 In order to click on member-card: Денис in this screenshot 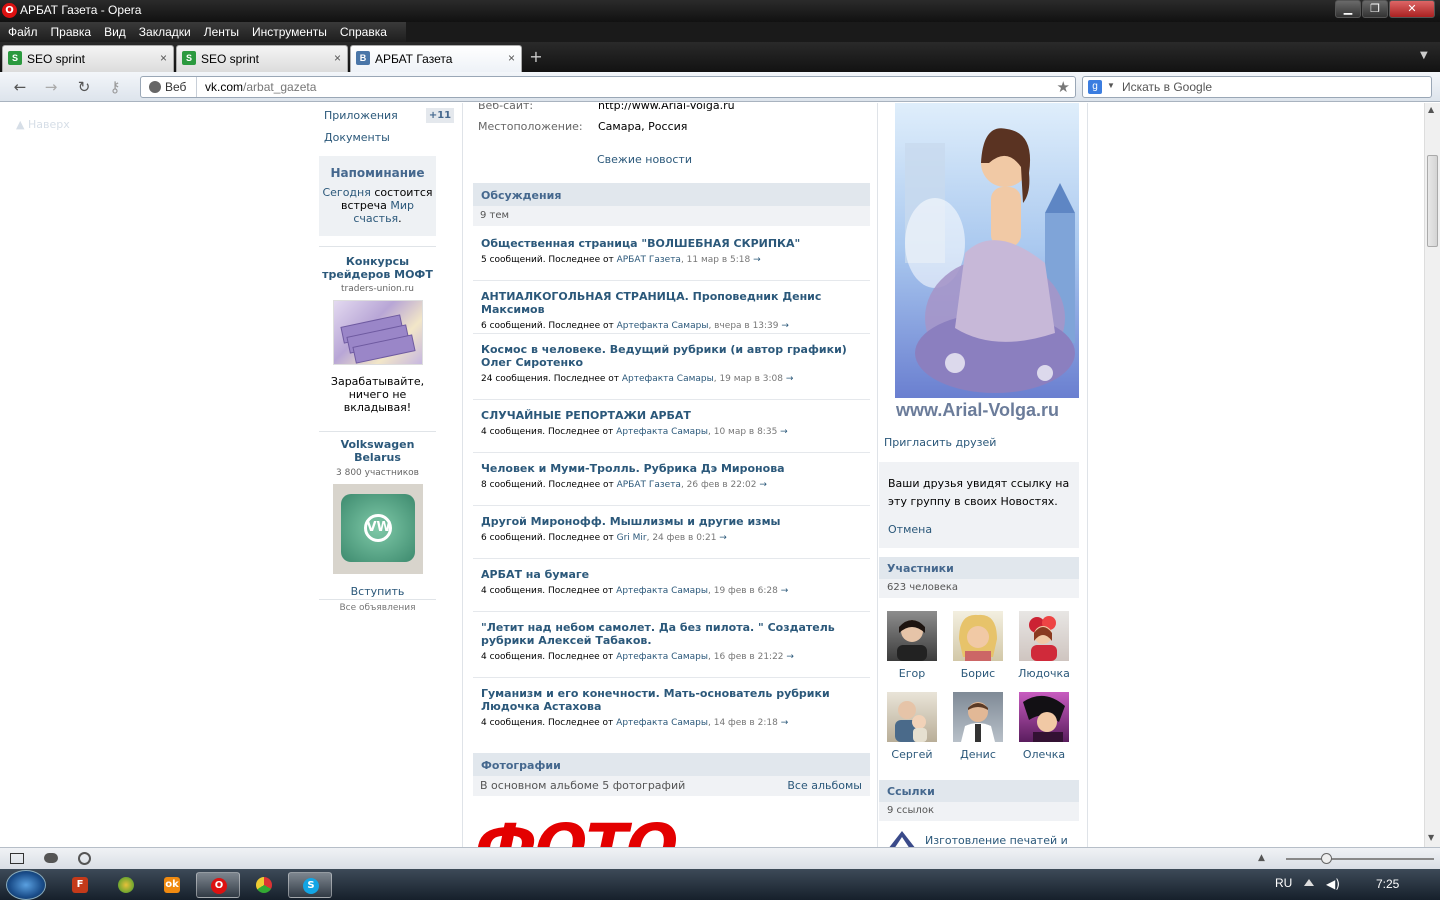, I will do `click(978, 726)`.